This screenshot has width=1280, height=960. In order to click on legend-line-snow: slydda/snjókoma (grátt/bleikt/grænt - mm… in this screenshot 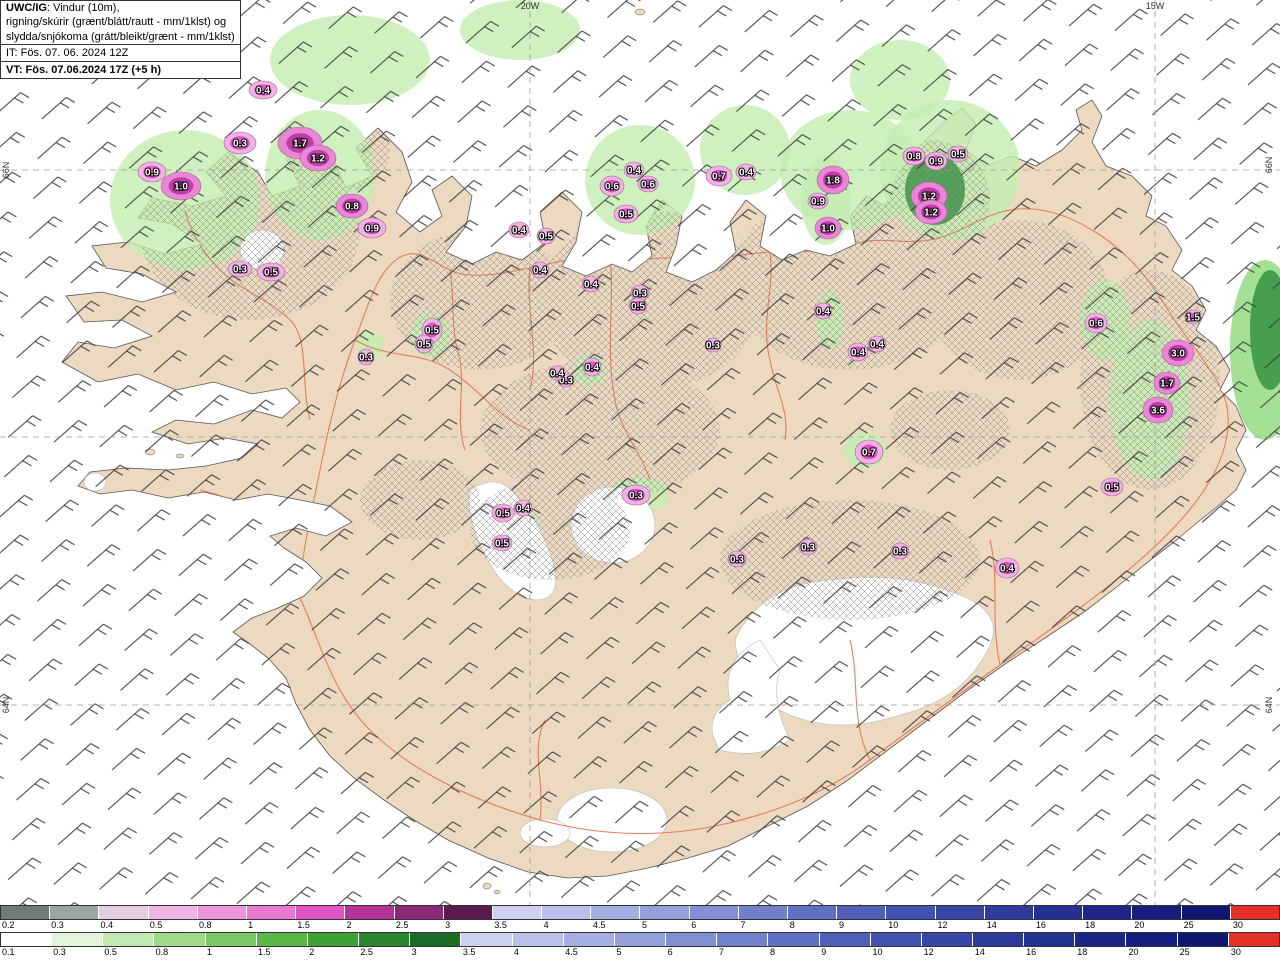, I will do `click(120, 36)`.